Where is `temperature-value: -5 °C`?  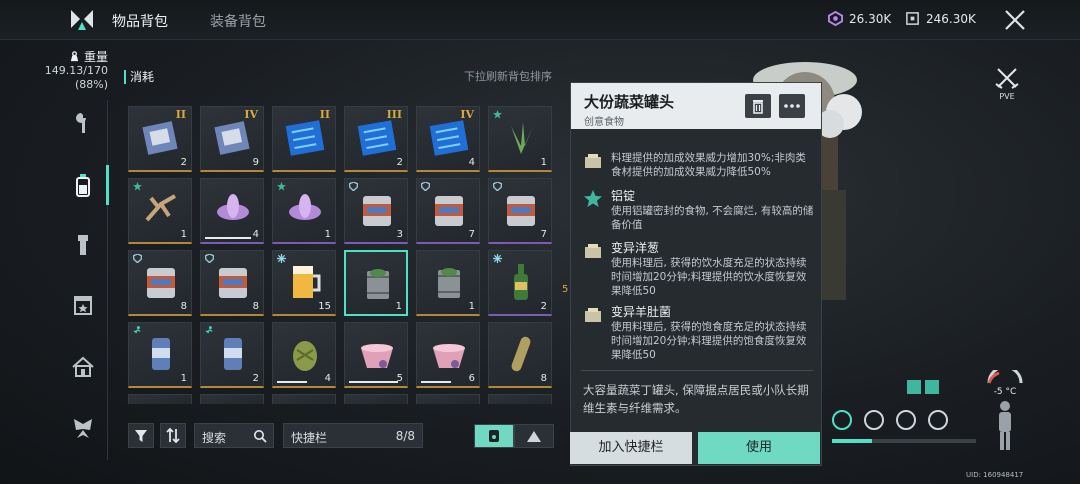
temperature-value: -5 °C is located at coordinates (1005, 392).